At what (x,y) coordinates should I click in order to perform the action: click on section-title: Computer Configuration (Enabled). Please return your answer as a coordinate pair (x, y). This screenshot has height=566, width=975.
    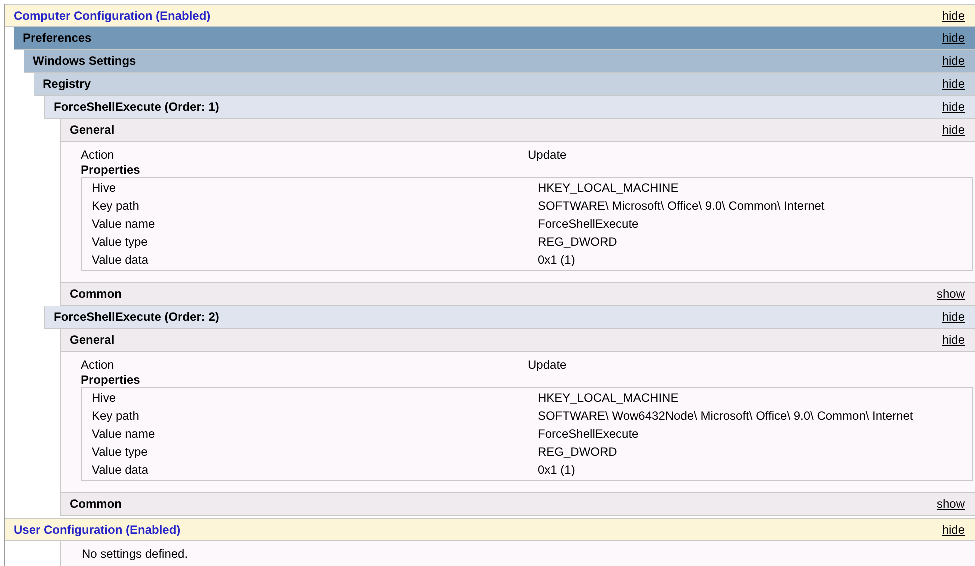
    Looking at the image, I should click on (112, 16).